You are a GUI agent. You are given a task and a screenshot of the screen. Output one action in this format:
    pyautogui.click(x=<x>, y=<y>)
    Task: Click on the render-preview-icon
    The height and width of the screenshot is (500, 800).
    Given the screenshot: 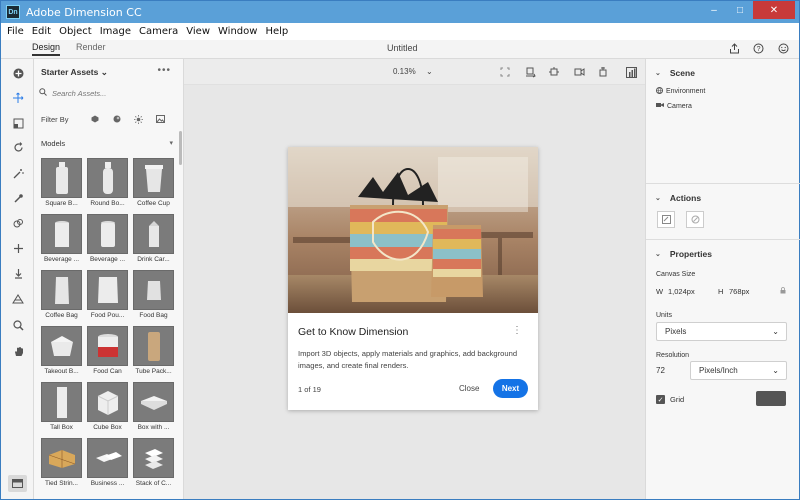 What is the action you would take?
    pyautogui.click(x=631, y=72)
    